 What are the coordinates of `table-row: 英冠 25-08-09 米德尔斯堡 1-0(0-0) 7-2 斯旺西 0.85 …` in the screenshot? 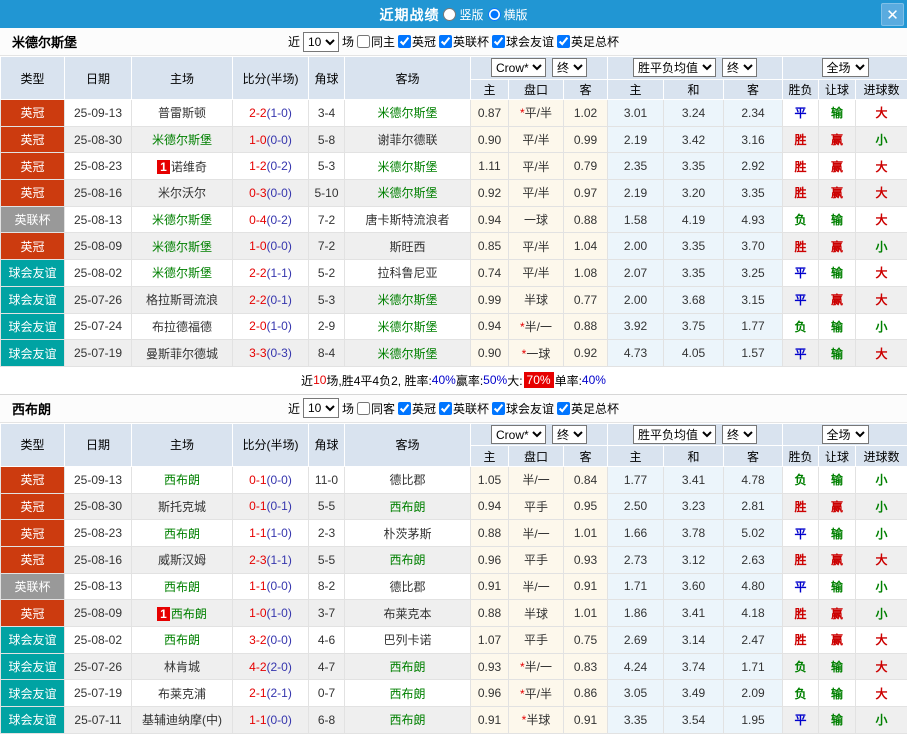 It's located at (453, 246).